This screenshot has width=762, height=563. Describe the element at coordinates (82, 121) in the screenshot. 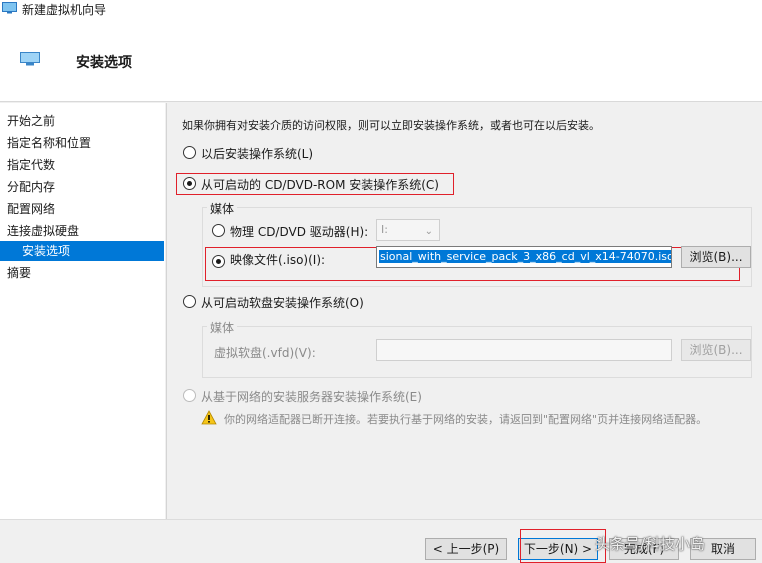

I see `sidebar-item-before-you-begin: 开始之前` at that location.